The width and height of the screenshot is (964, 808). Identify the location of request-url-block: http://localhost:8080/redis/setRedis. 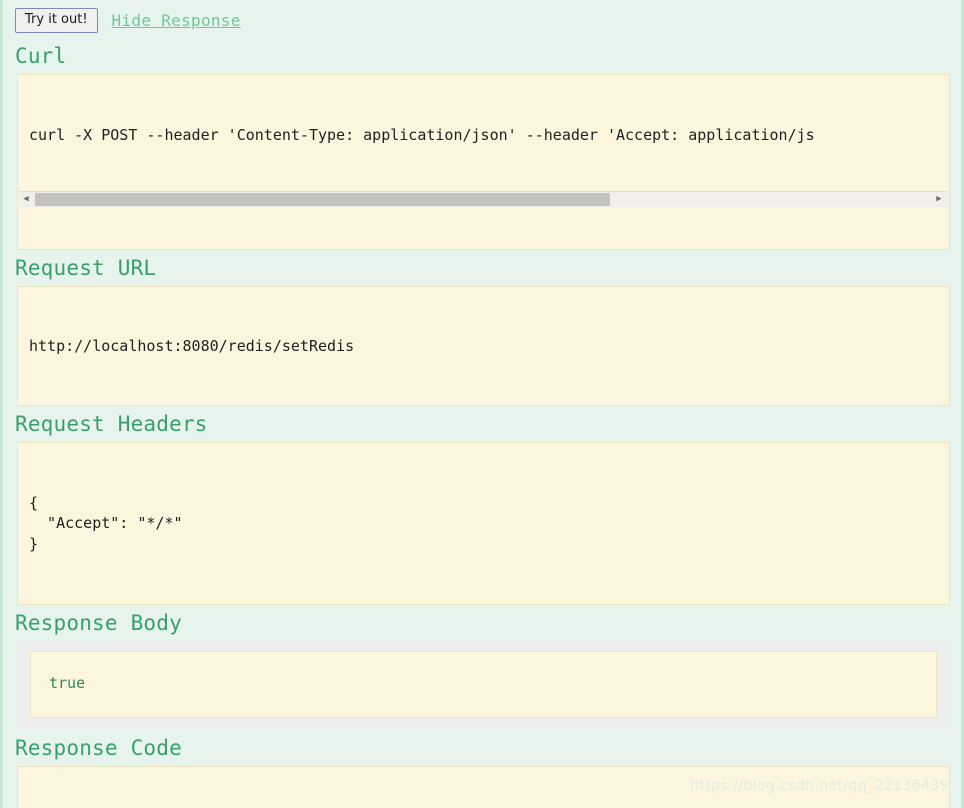
(483, 346).